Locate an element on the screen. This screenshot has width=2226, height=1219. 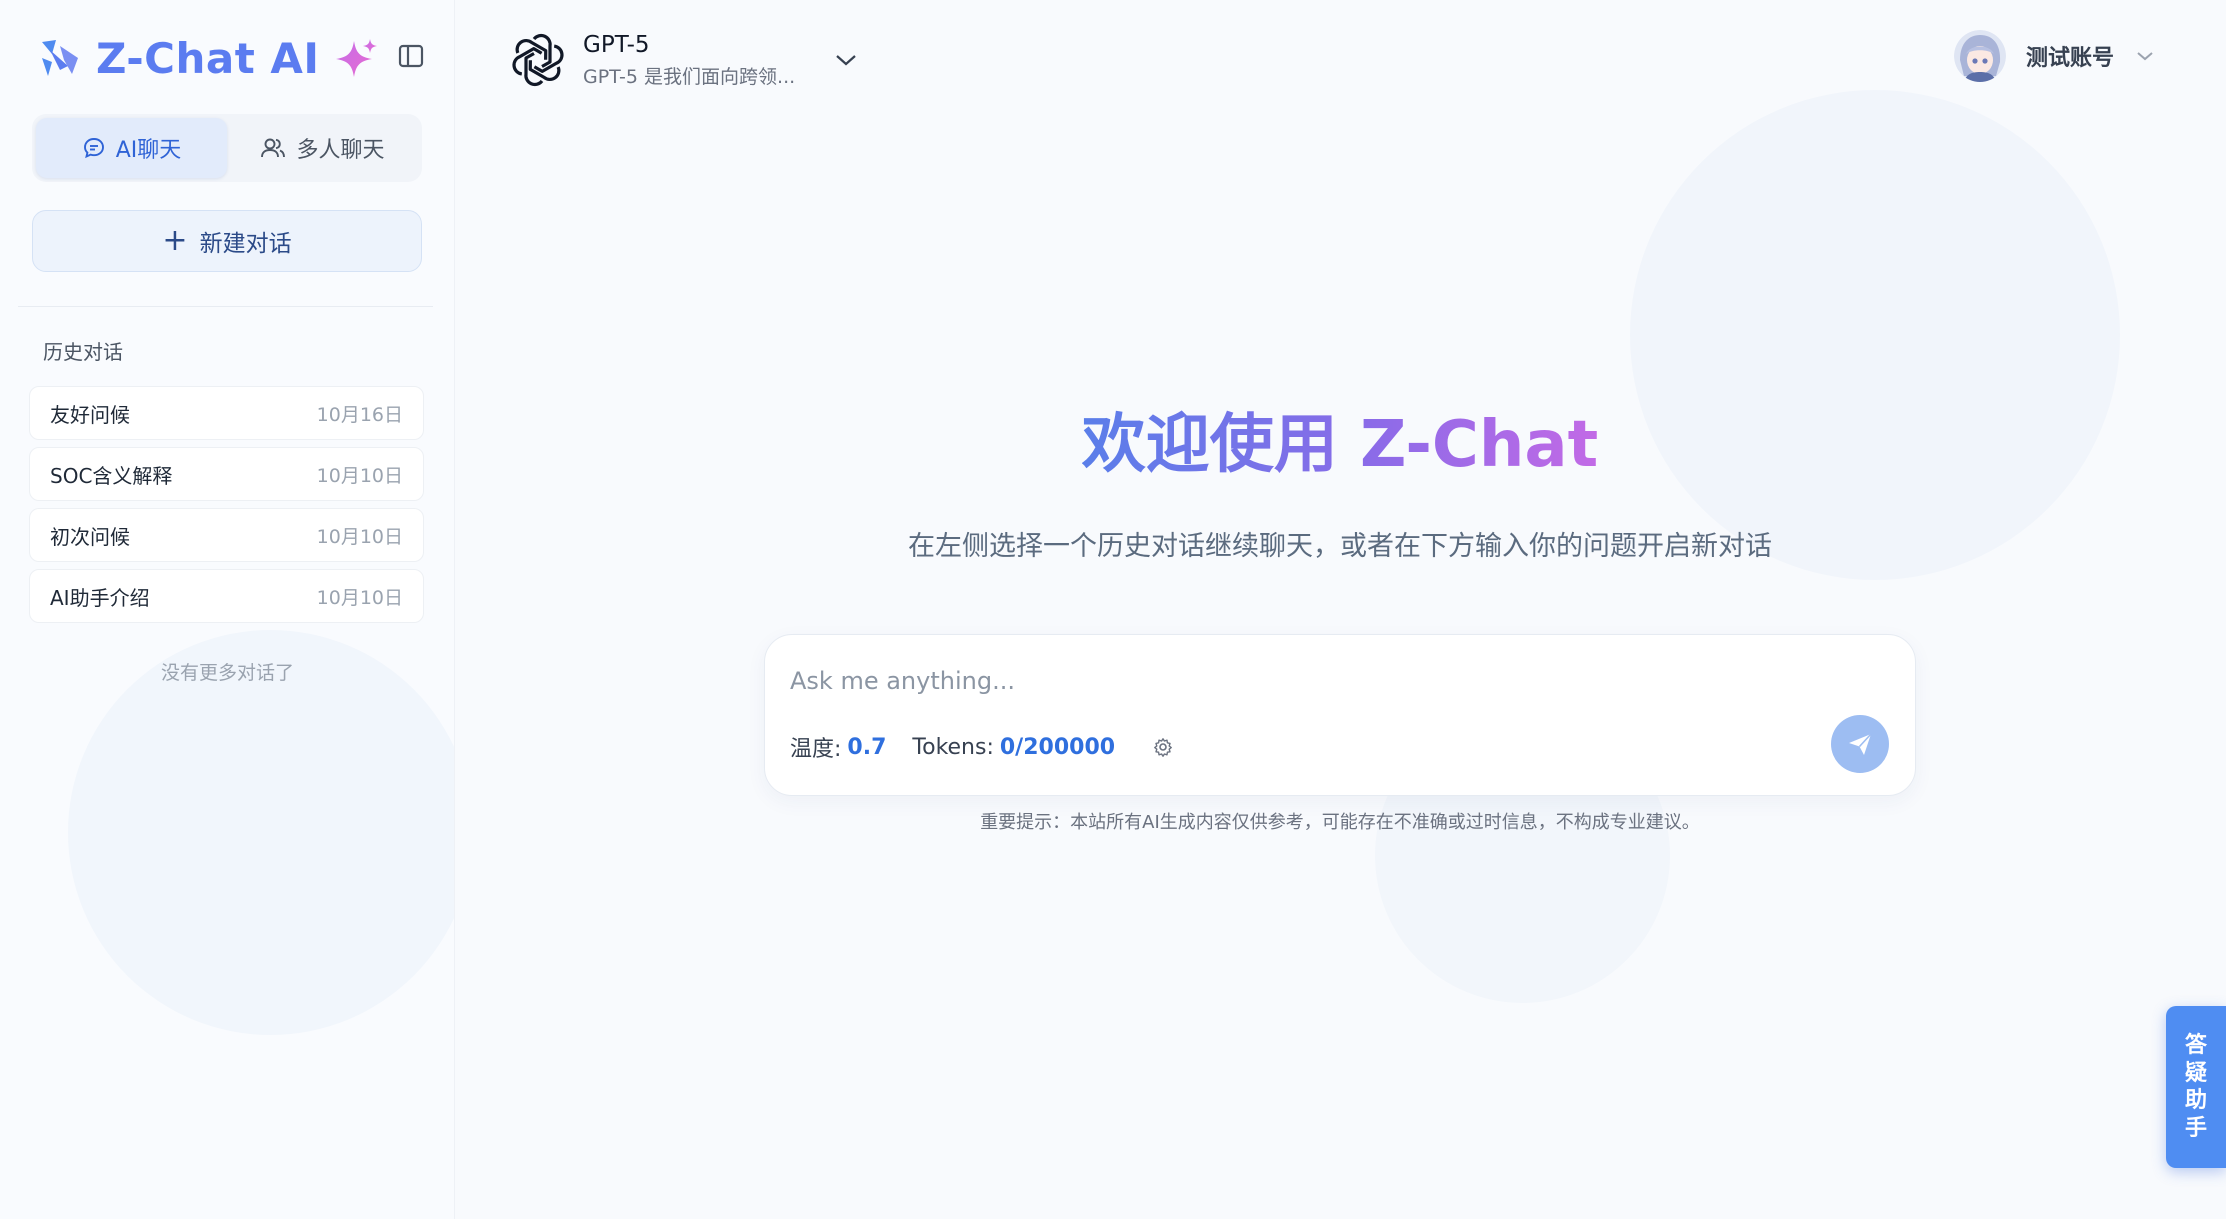
background-decoration is located at coordinates (1875, 335).